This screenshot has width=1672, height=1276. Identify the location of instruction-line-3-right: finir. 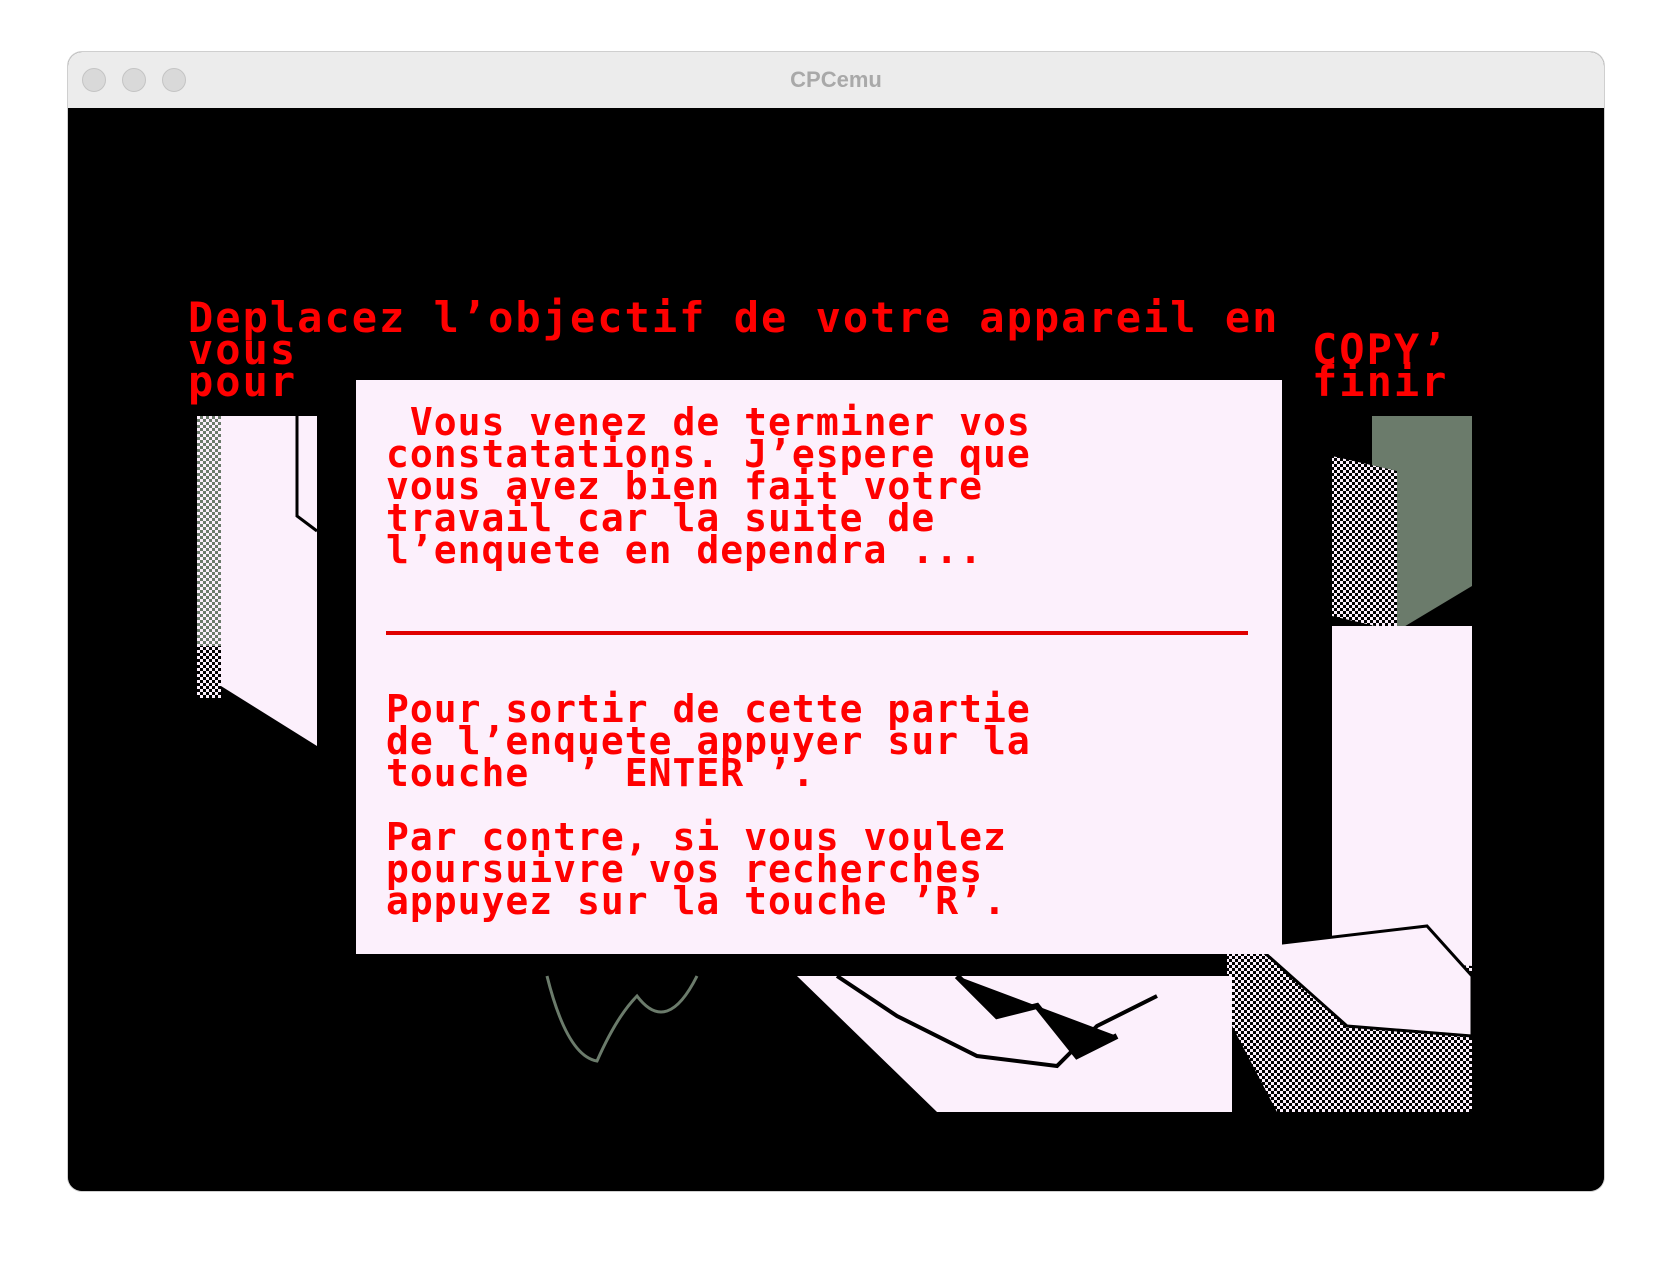
(1380, 381).